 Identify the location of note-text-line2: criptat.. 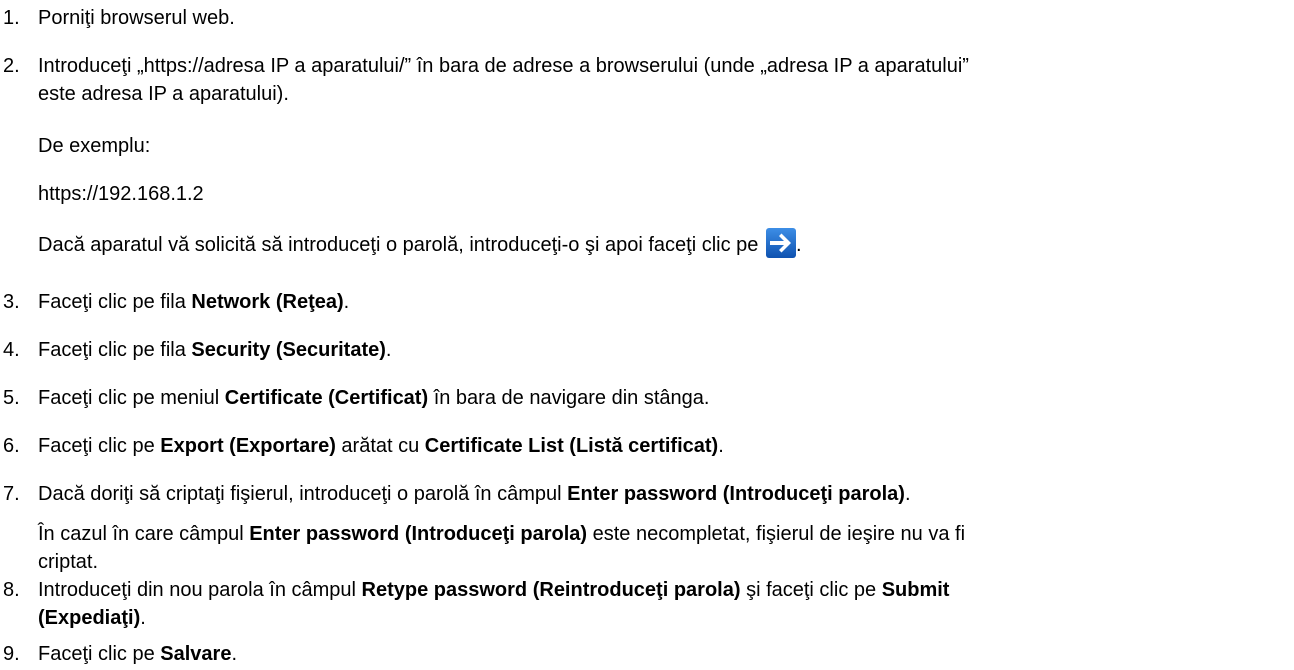
(68, 562).